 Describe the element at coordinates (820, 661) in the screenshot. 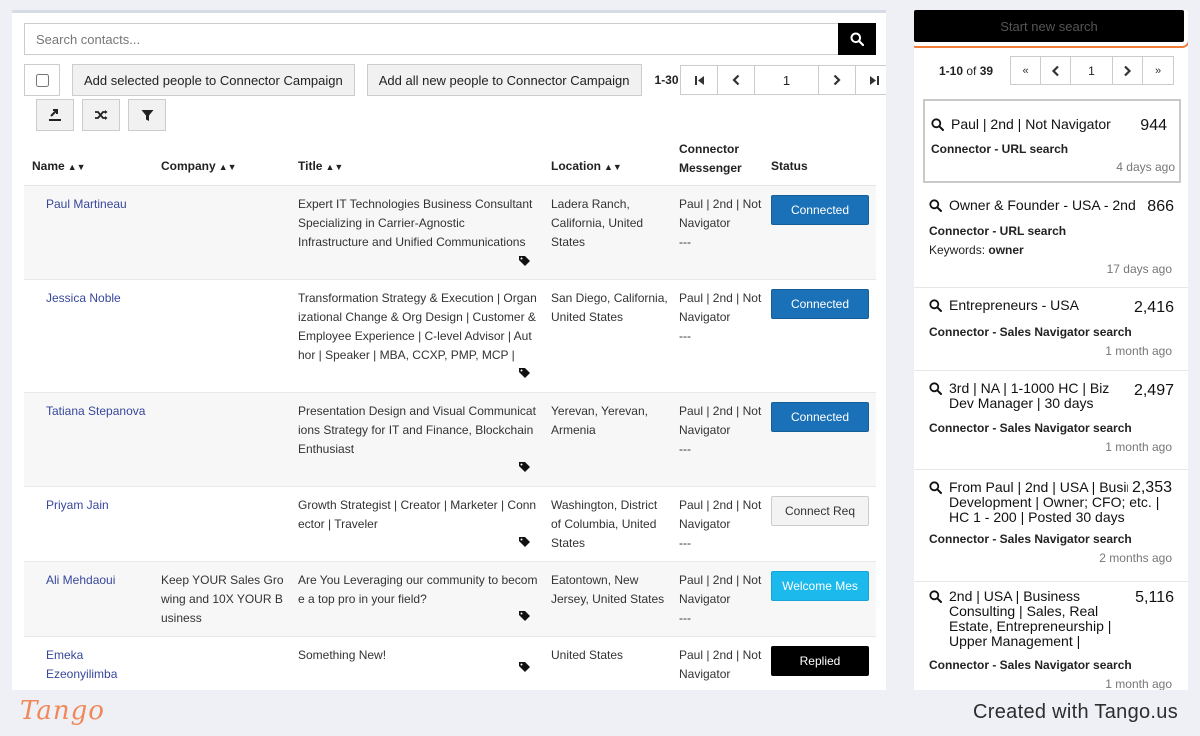

I see `status-button: Replied` at that location.